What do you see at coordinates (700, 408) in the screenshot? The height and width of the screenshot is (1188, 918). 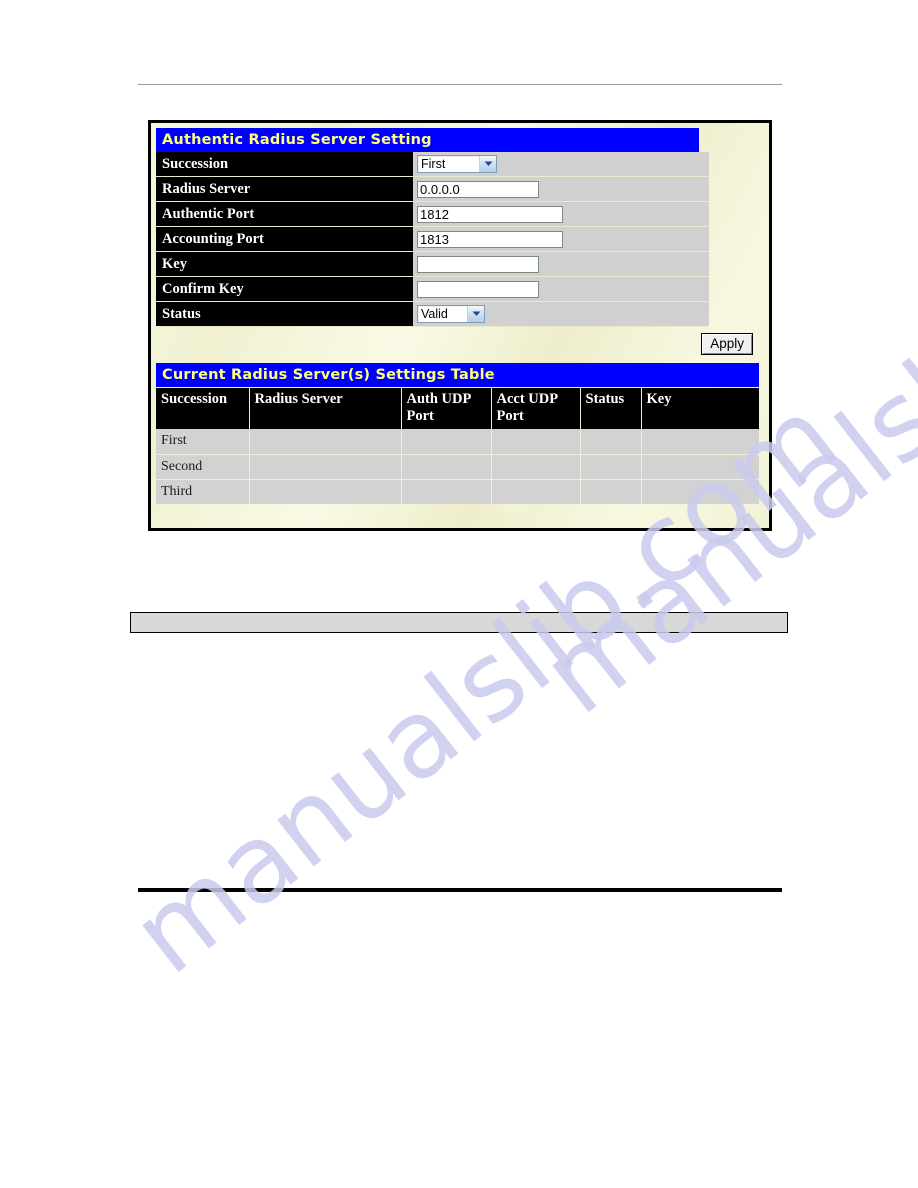 I see `column-header-key: Key` at bounding box center [700, 408].